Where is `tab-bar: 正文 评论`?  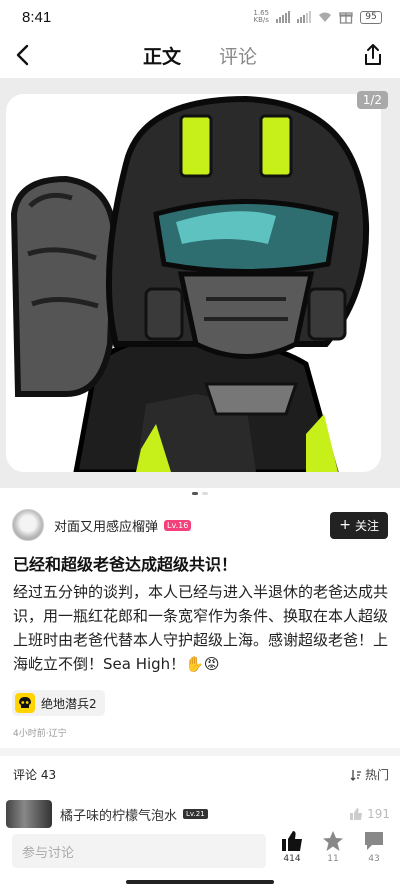 tab-bar: 正文 评论 is located at coordinates (200, 55).